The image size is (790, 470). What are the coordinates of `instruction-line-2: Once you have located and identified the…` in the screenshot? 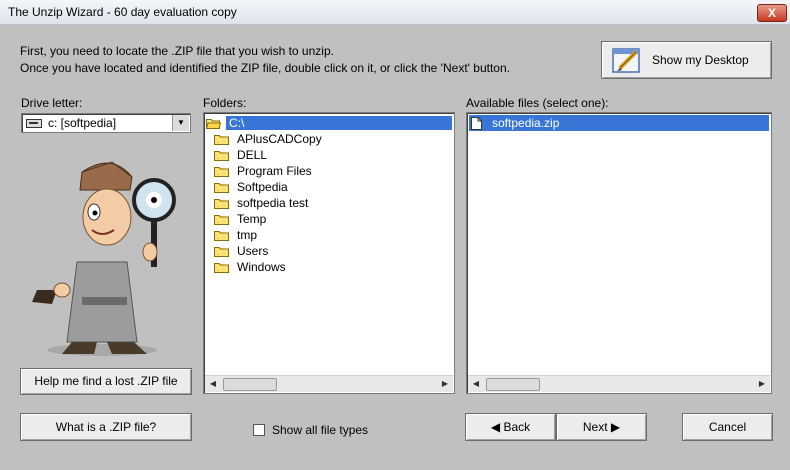 It's located at (265, 68).